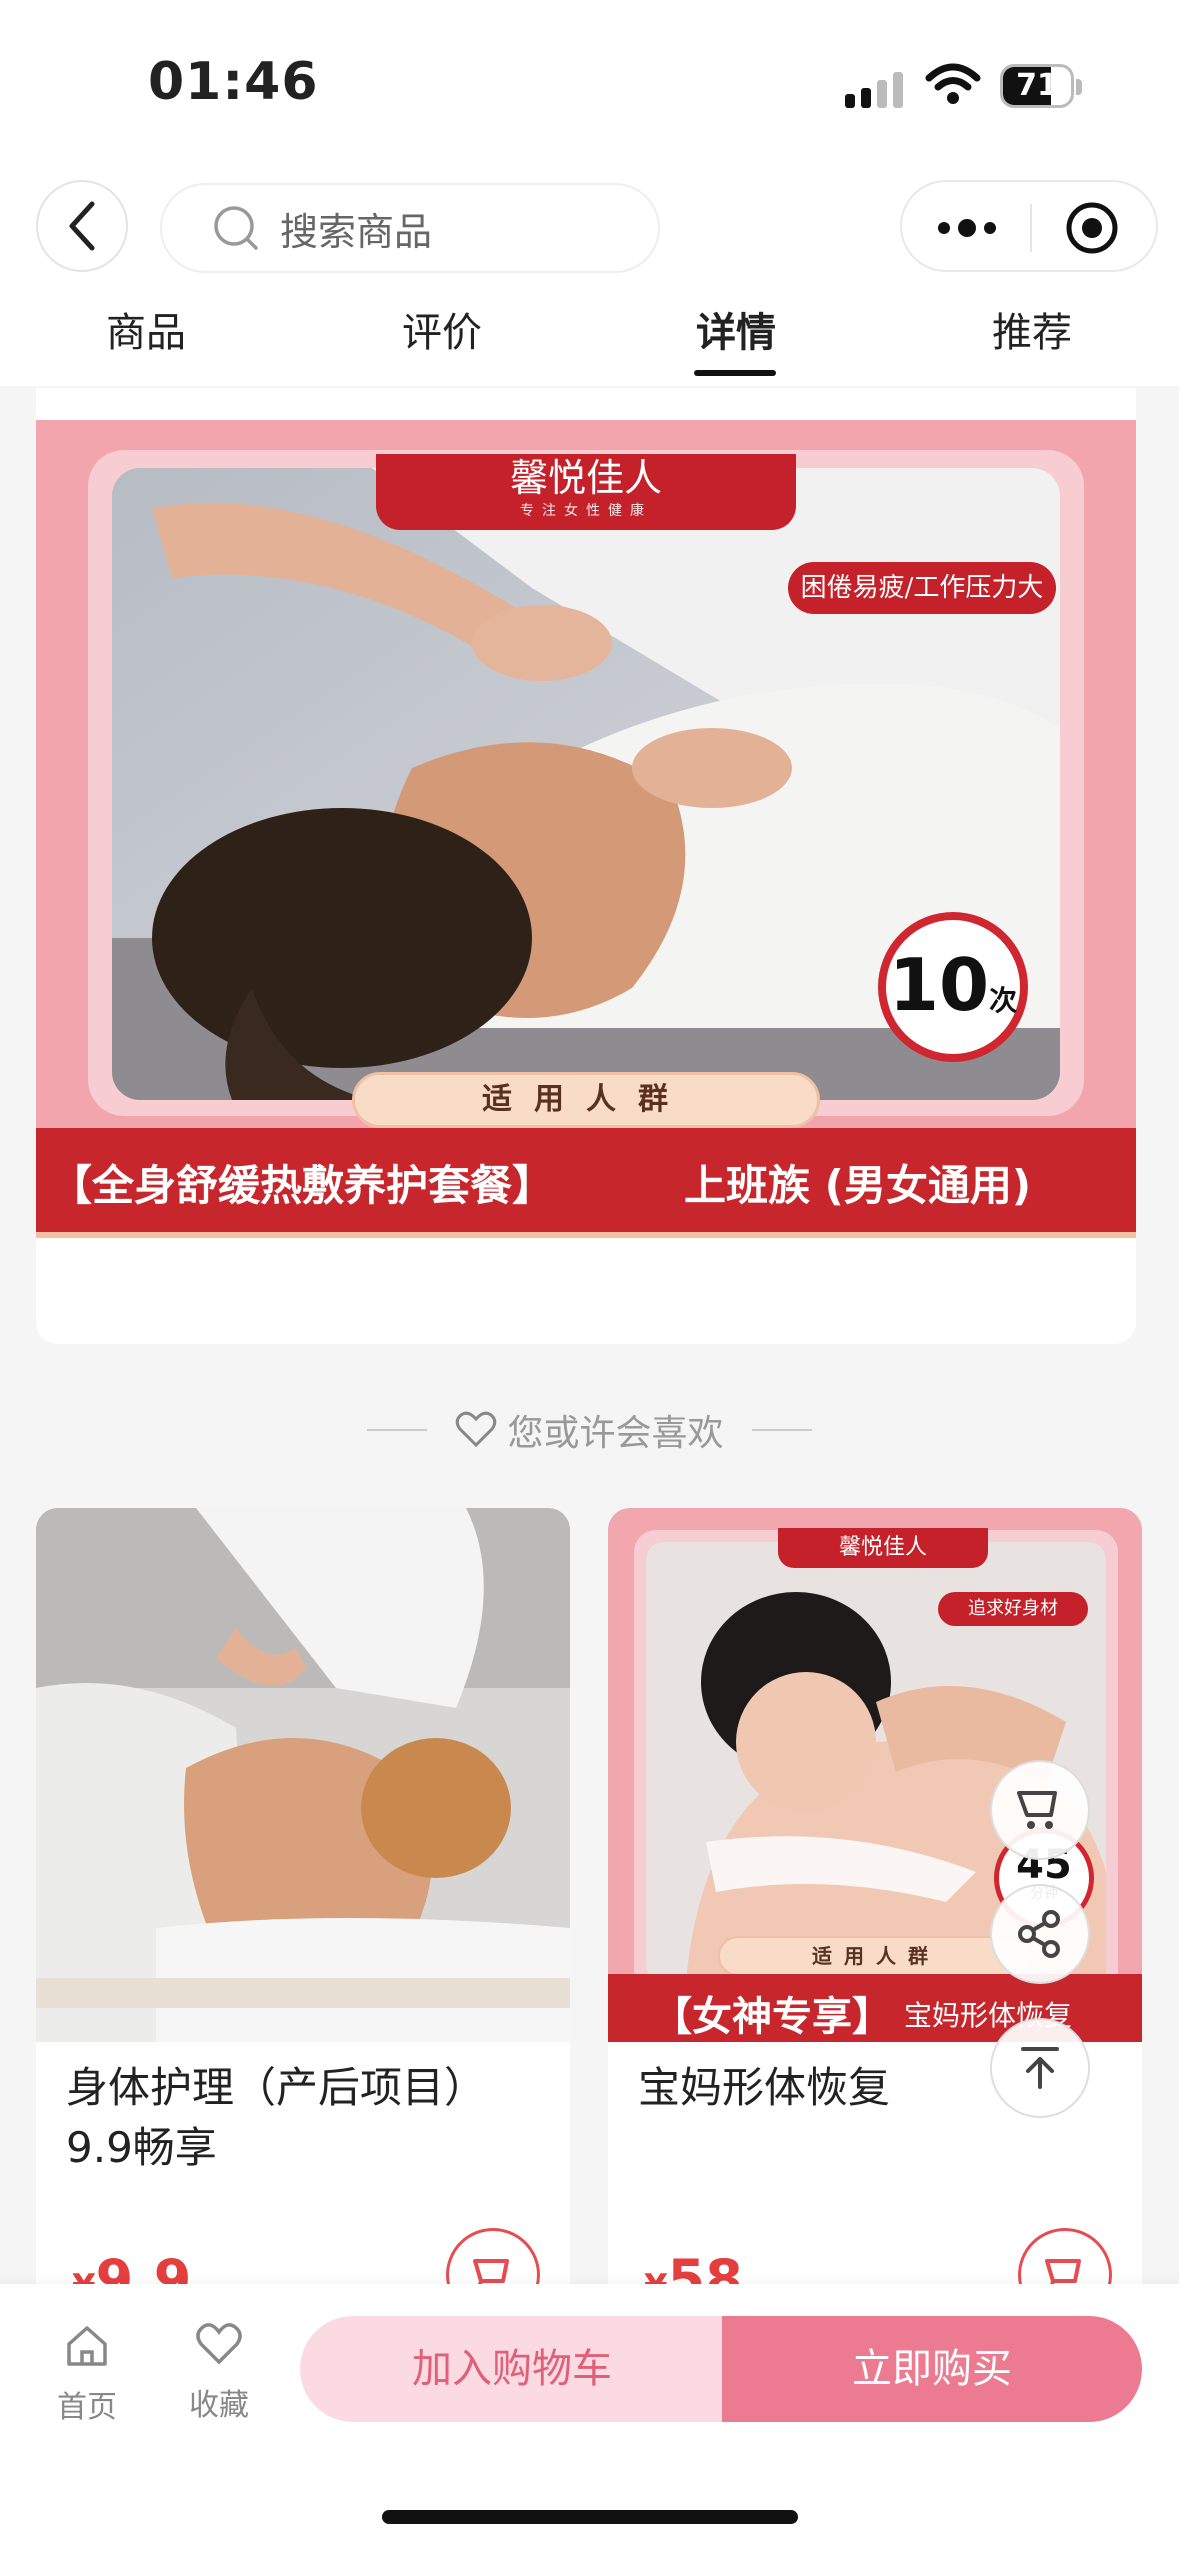 The image size is (1179, 2556). I want to click on home-label: 首页, so click(87, 2407).